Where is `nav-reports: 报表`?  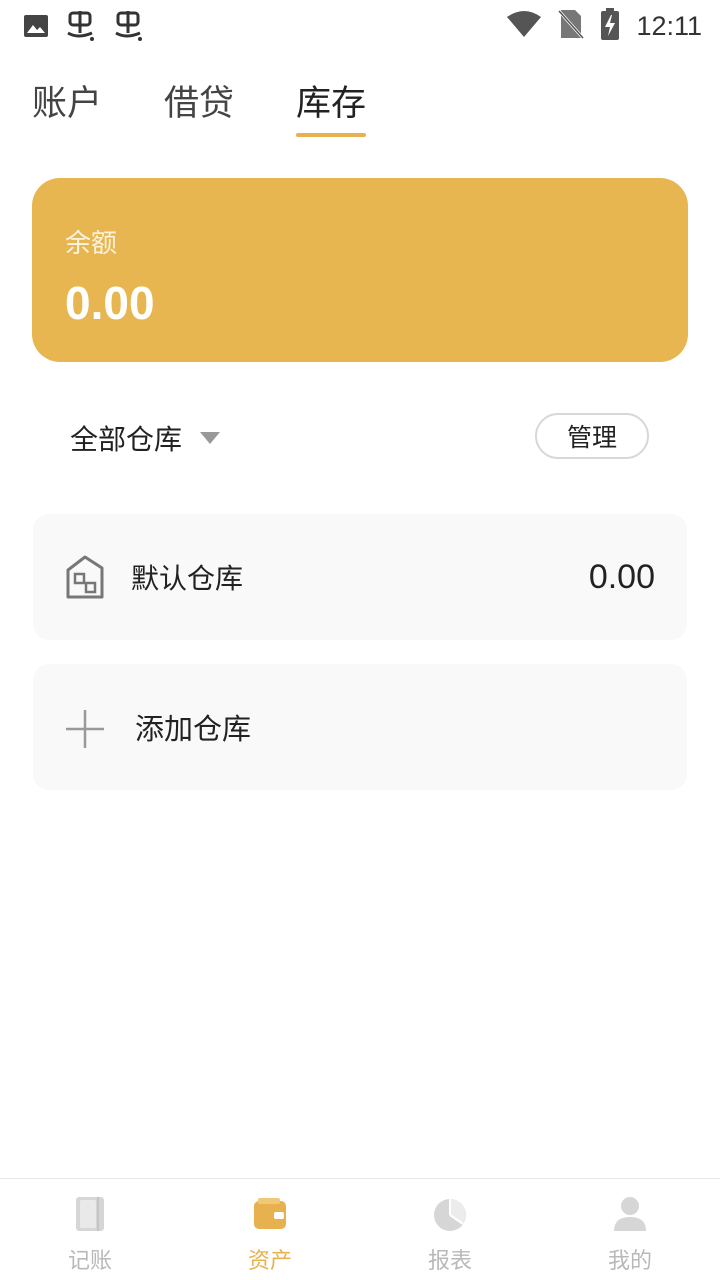
nav-reports: 报表 is located at coordinates (450, 1229).